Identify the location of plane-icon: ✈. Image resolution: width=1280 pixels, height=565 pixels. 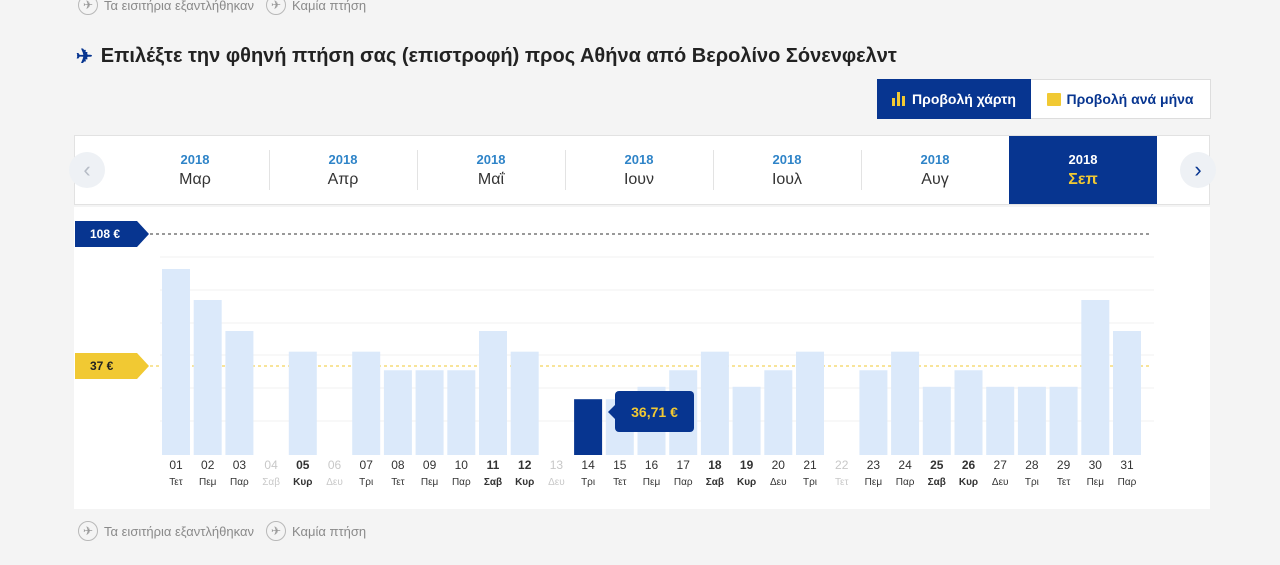
(84, 57).